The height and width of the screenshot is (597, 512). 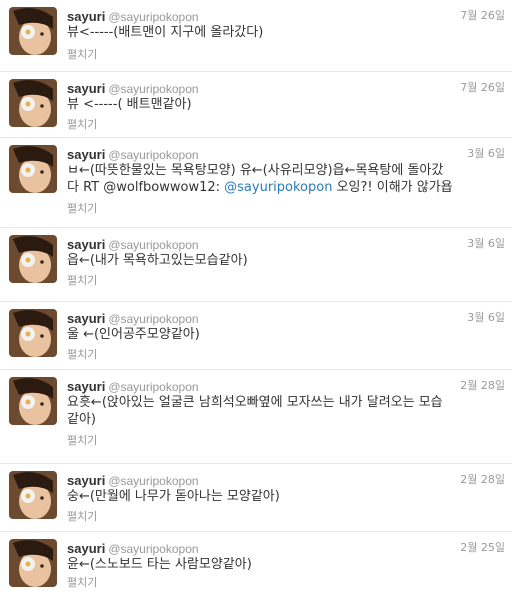 I want to click on tweet-text: 요흣←(앉아있는 얼굴큰 남희석오빠옆에 모자쓰는 내가 달려오는 모습 같아), so click(x=286, y=411).